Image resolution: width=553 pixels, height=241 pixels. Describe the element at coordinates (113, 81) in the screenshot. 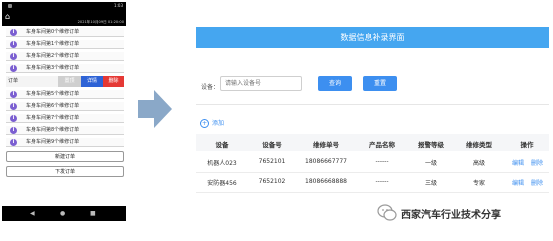

I see `delete-button: 删除` at that location.